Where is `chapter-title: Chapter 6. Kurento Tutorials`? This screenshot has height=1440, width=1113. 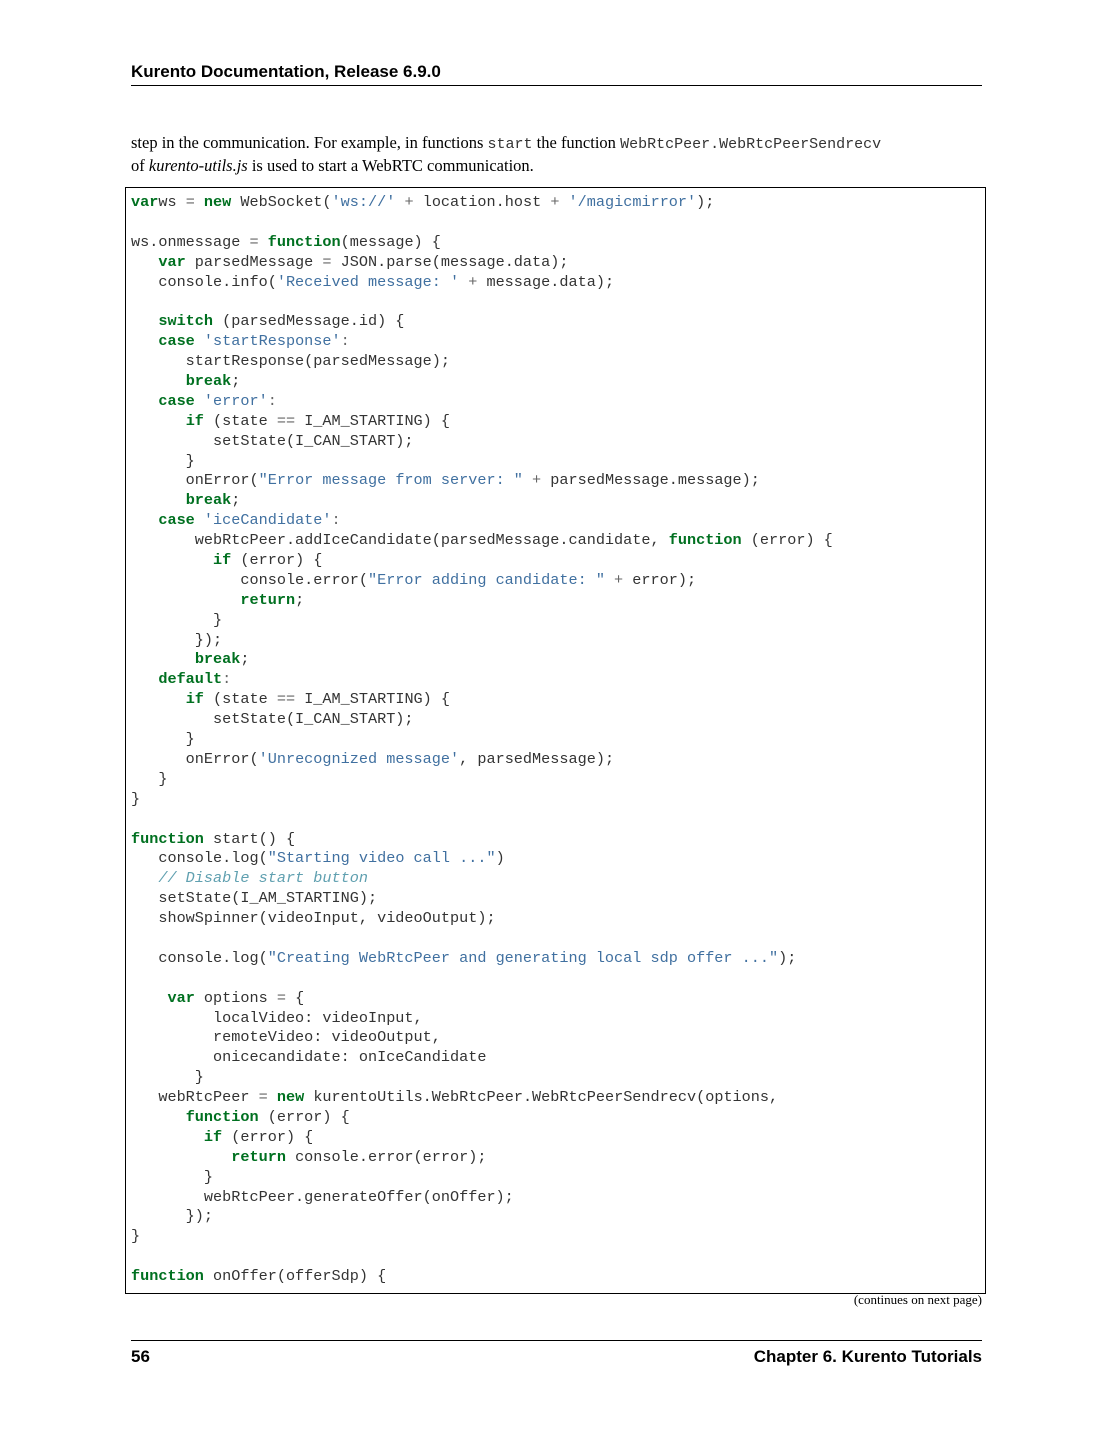 chapter-title: Chapter 6. Kurento Tutorials is located at coordinates (867, 1356).